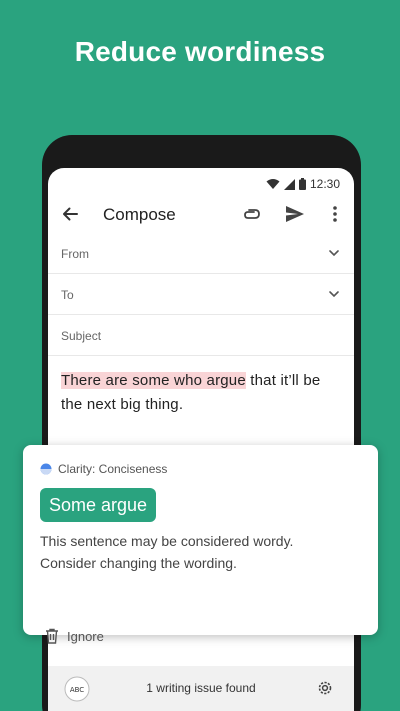 The width and height of the screenshot is (400, 711). I want to click on status-bar: 12:30, so click(303, 184).